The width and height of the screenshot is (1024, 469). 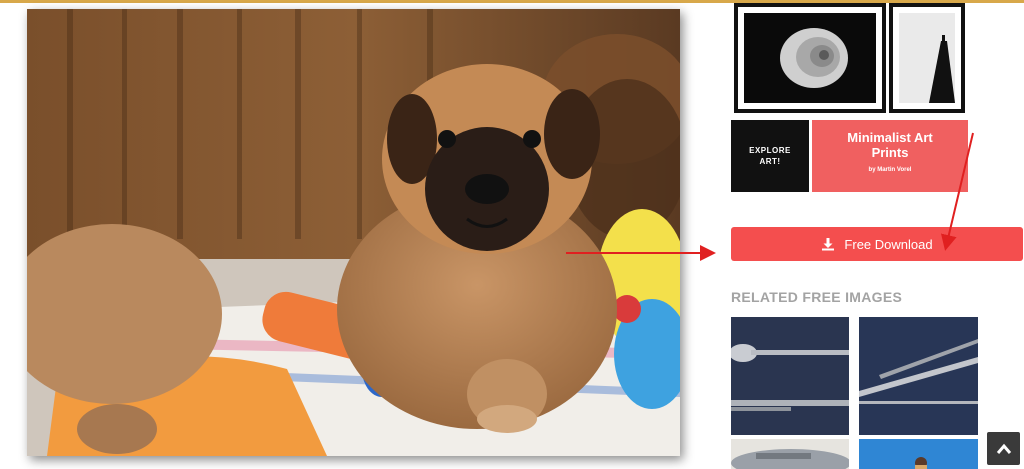 I want to click on related-thumb-sky, so click(x=918, y=454).